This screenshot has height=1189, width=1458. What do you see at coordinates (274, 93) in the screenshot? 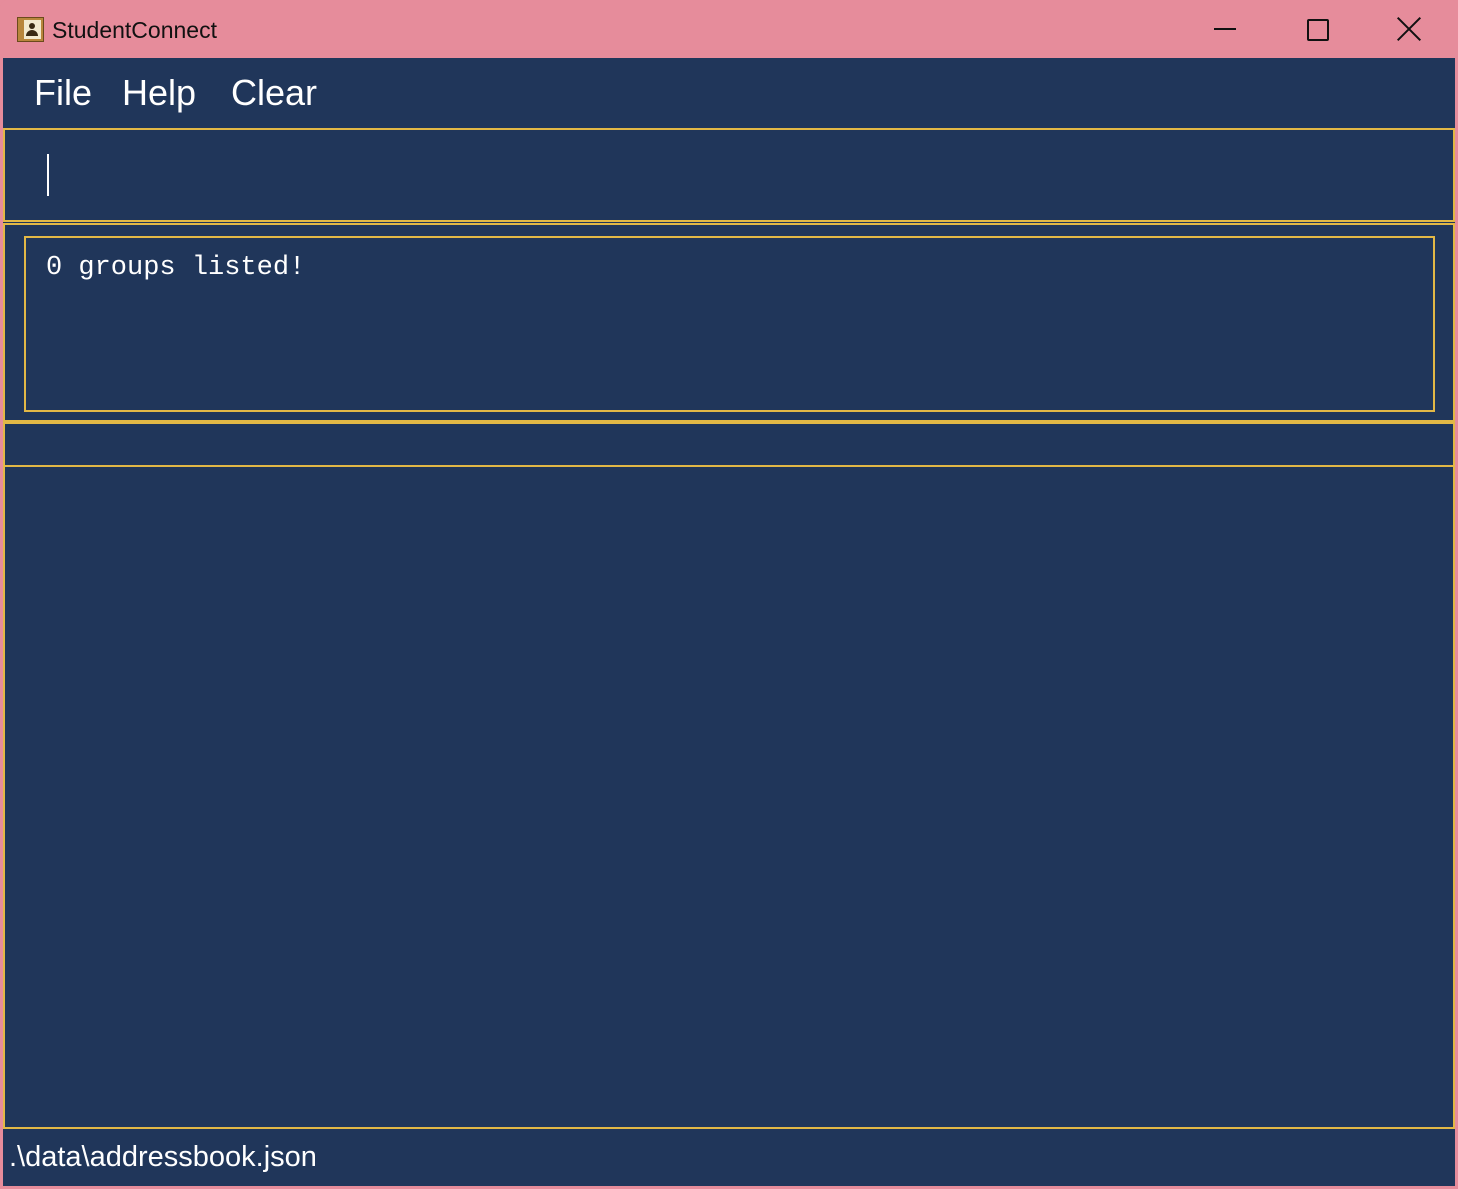
I see `menu-clear: Clear` at bounding box center [274, 93].